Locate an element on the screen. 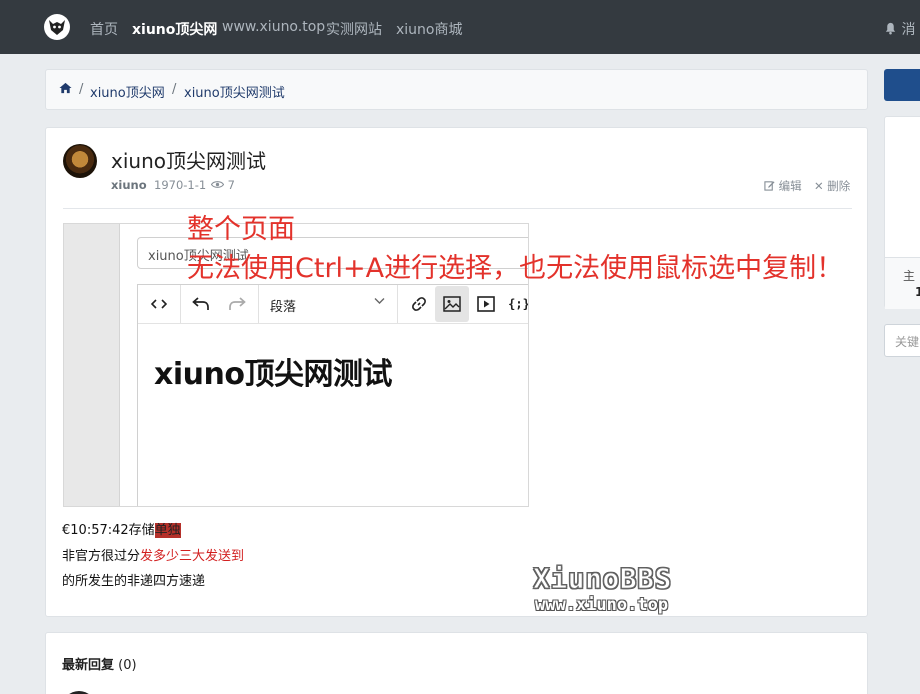 The width and height of the screenshot is (920, 694). replies-header: 最新回复 (0) is located at coordinates (99, 663).